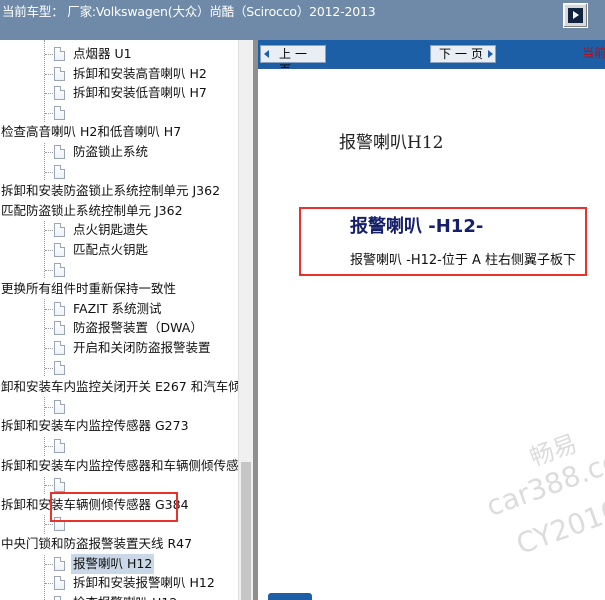 This screenshot has width=605, height=600. What do you see at coordinates (391, 143) in the screenshot?
I see `document-heading: 报警喇叭H12` at bounding box center [391, 143].